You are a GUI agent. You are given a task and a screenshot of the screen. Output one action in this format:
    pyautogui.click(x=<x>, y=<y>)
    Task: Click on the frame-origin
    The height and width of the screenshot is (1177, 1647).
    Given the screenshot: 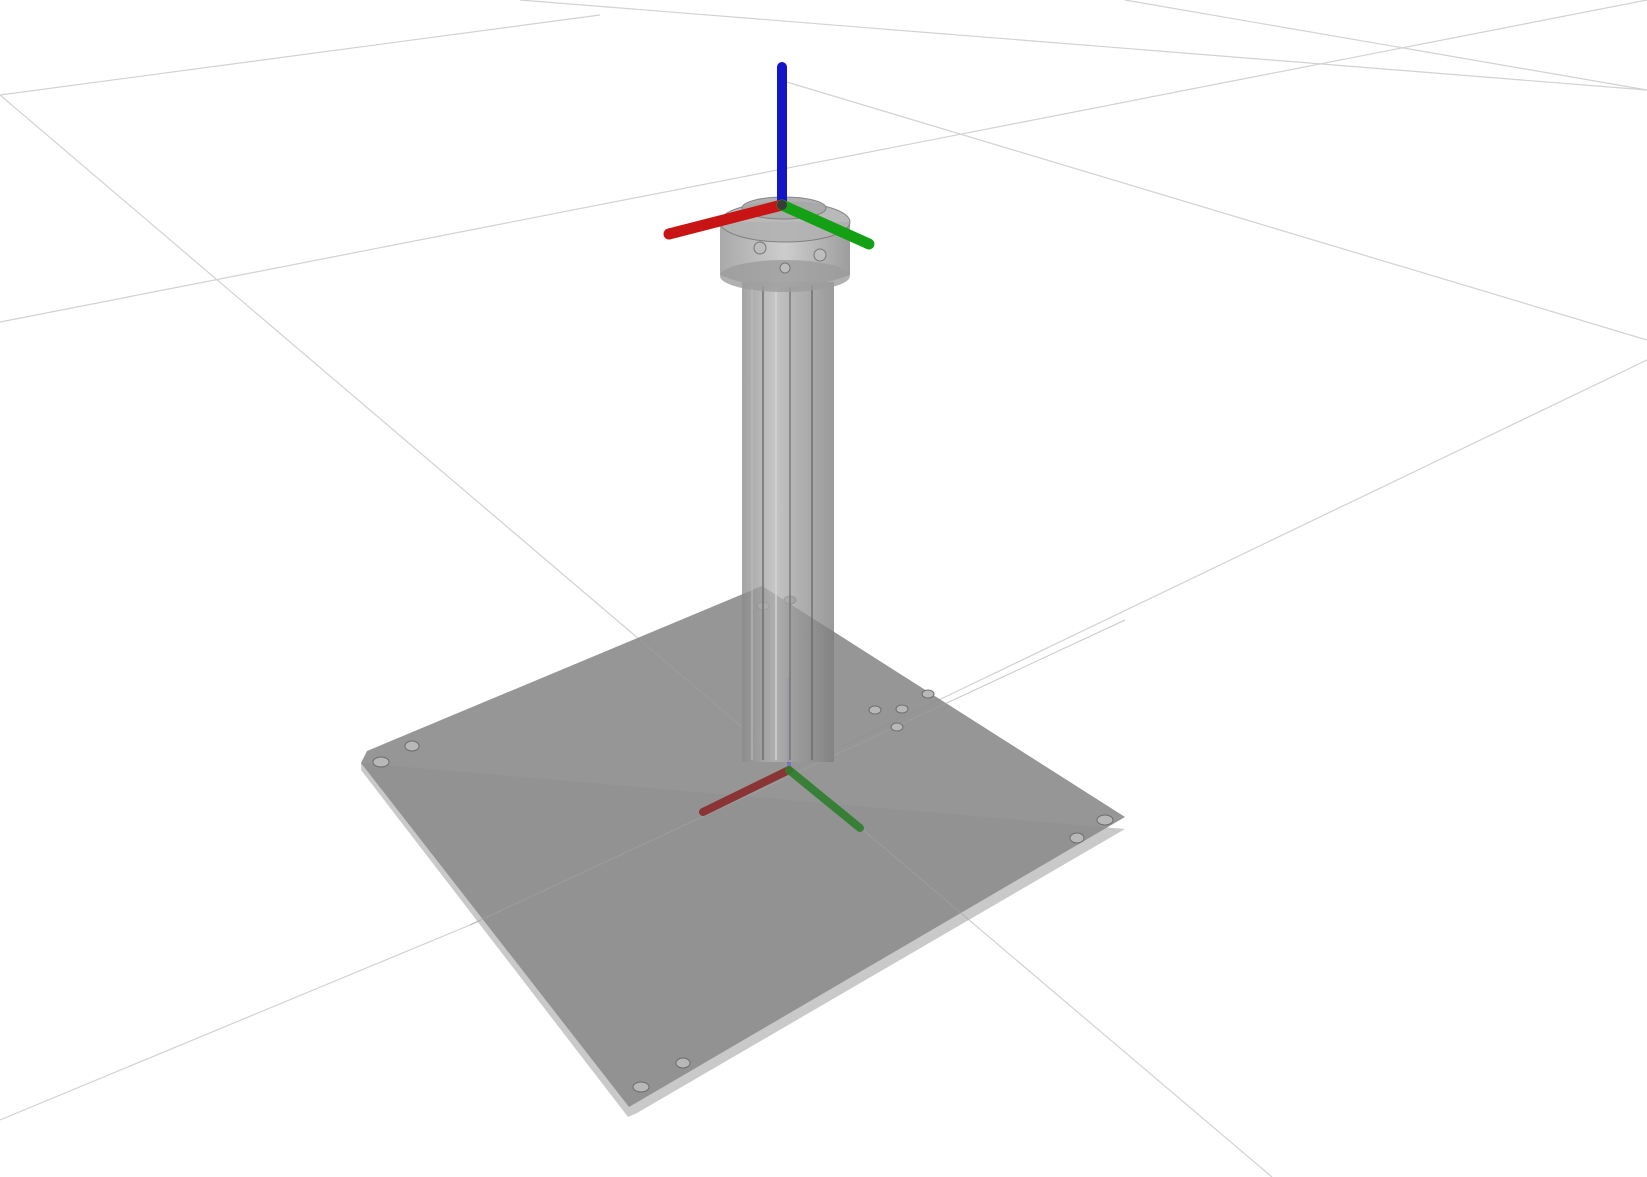 What is the action you would take?
    pyautogui.click(x=782, y=205)
    